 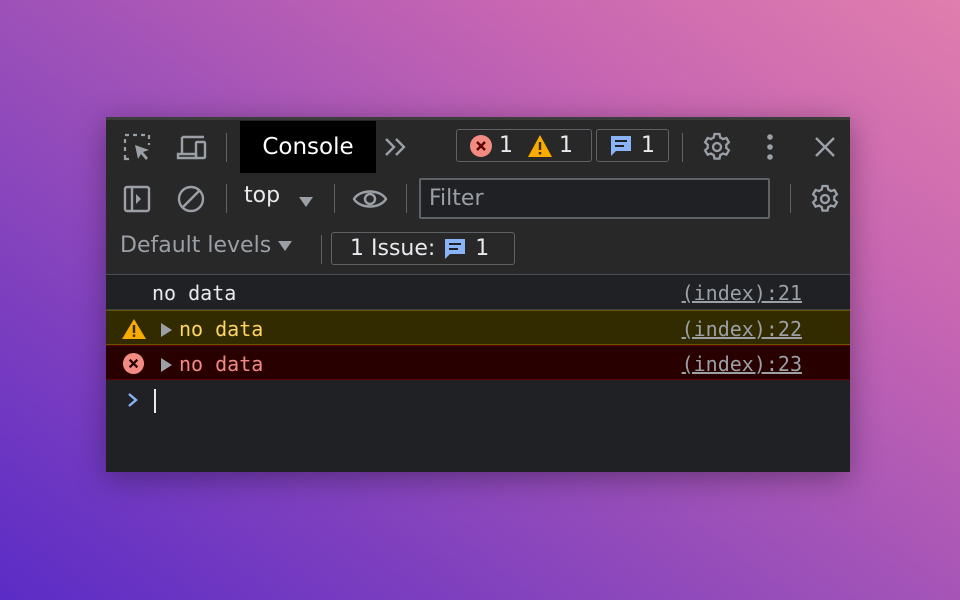 I want to click on more-tabs-icon, so click(x=396, y=147).